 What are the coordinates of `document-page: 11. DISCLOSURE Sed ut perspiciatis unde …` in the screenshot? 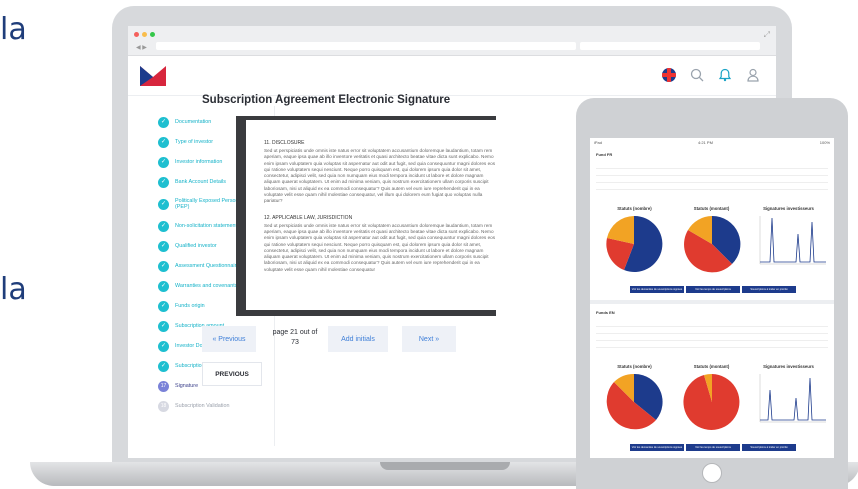 It's located at (376, 215).